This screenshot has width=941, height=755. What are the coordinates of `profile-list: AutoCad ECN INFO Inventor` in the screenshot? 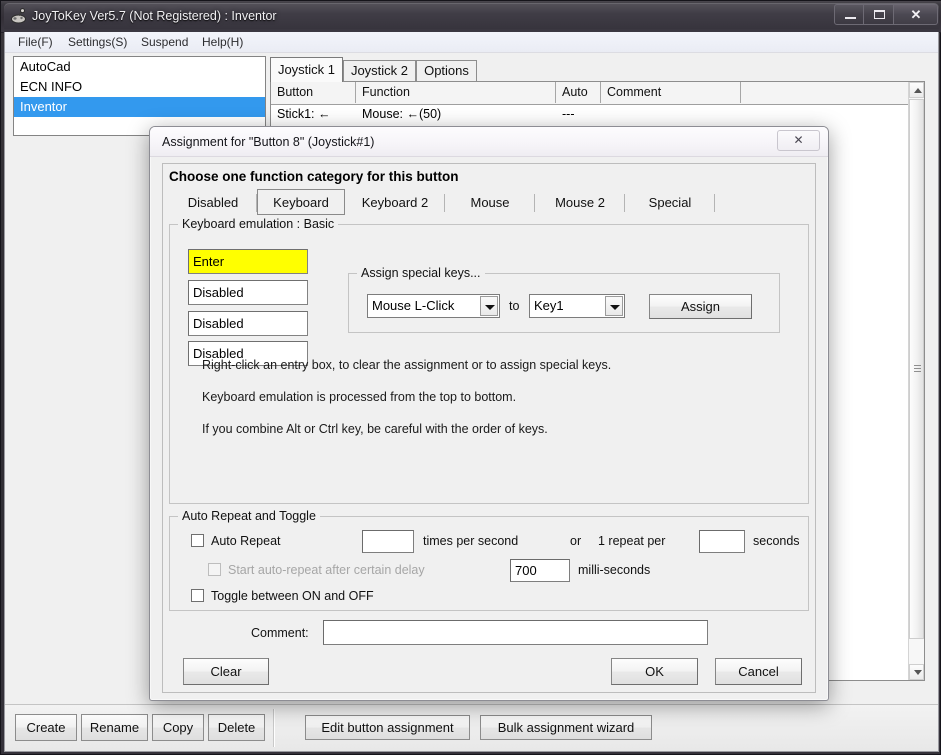 It's located at (139, 96).